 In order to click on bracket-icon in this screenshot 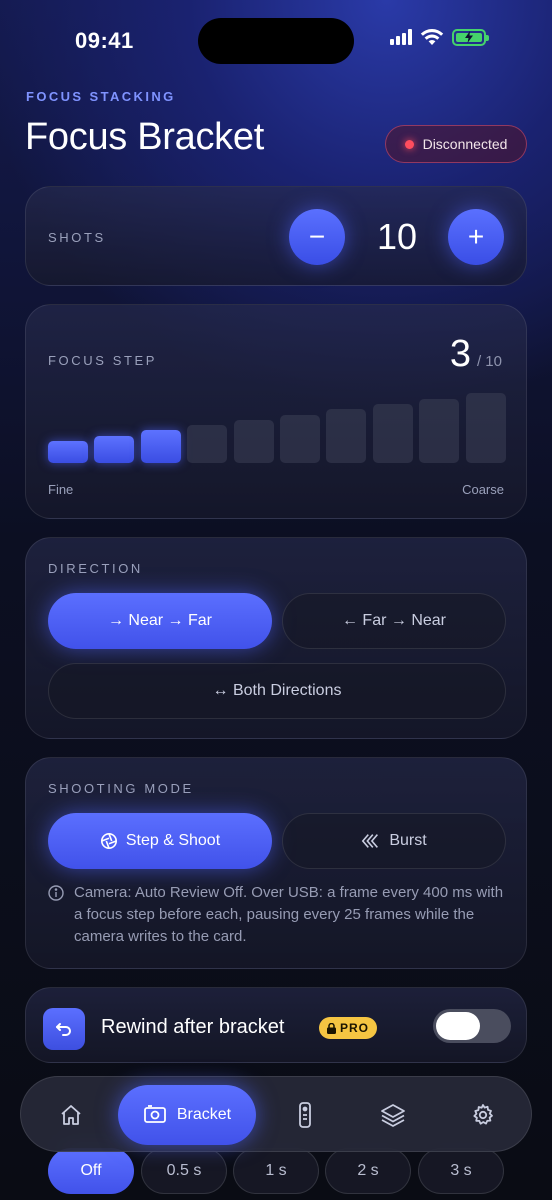, I will do `click(154, 1114)`.